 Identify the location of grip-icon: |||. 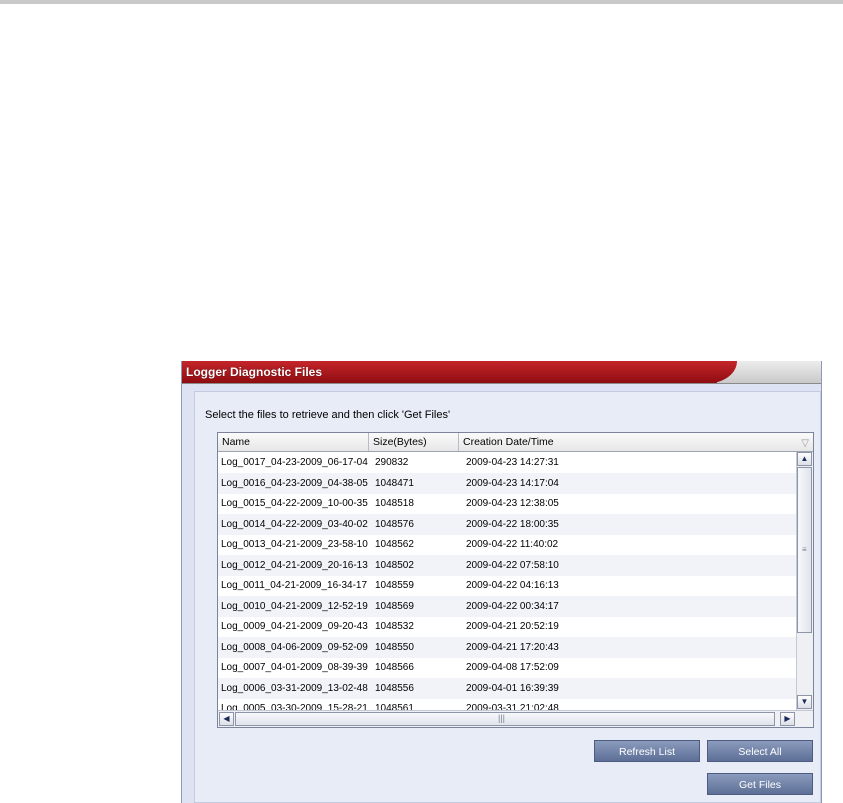
(502, 718).